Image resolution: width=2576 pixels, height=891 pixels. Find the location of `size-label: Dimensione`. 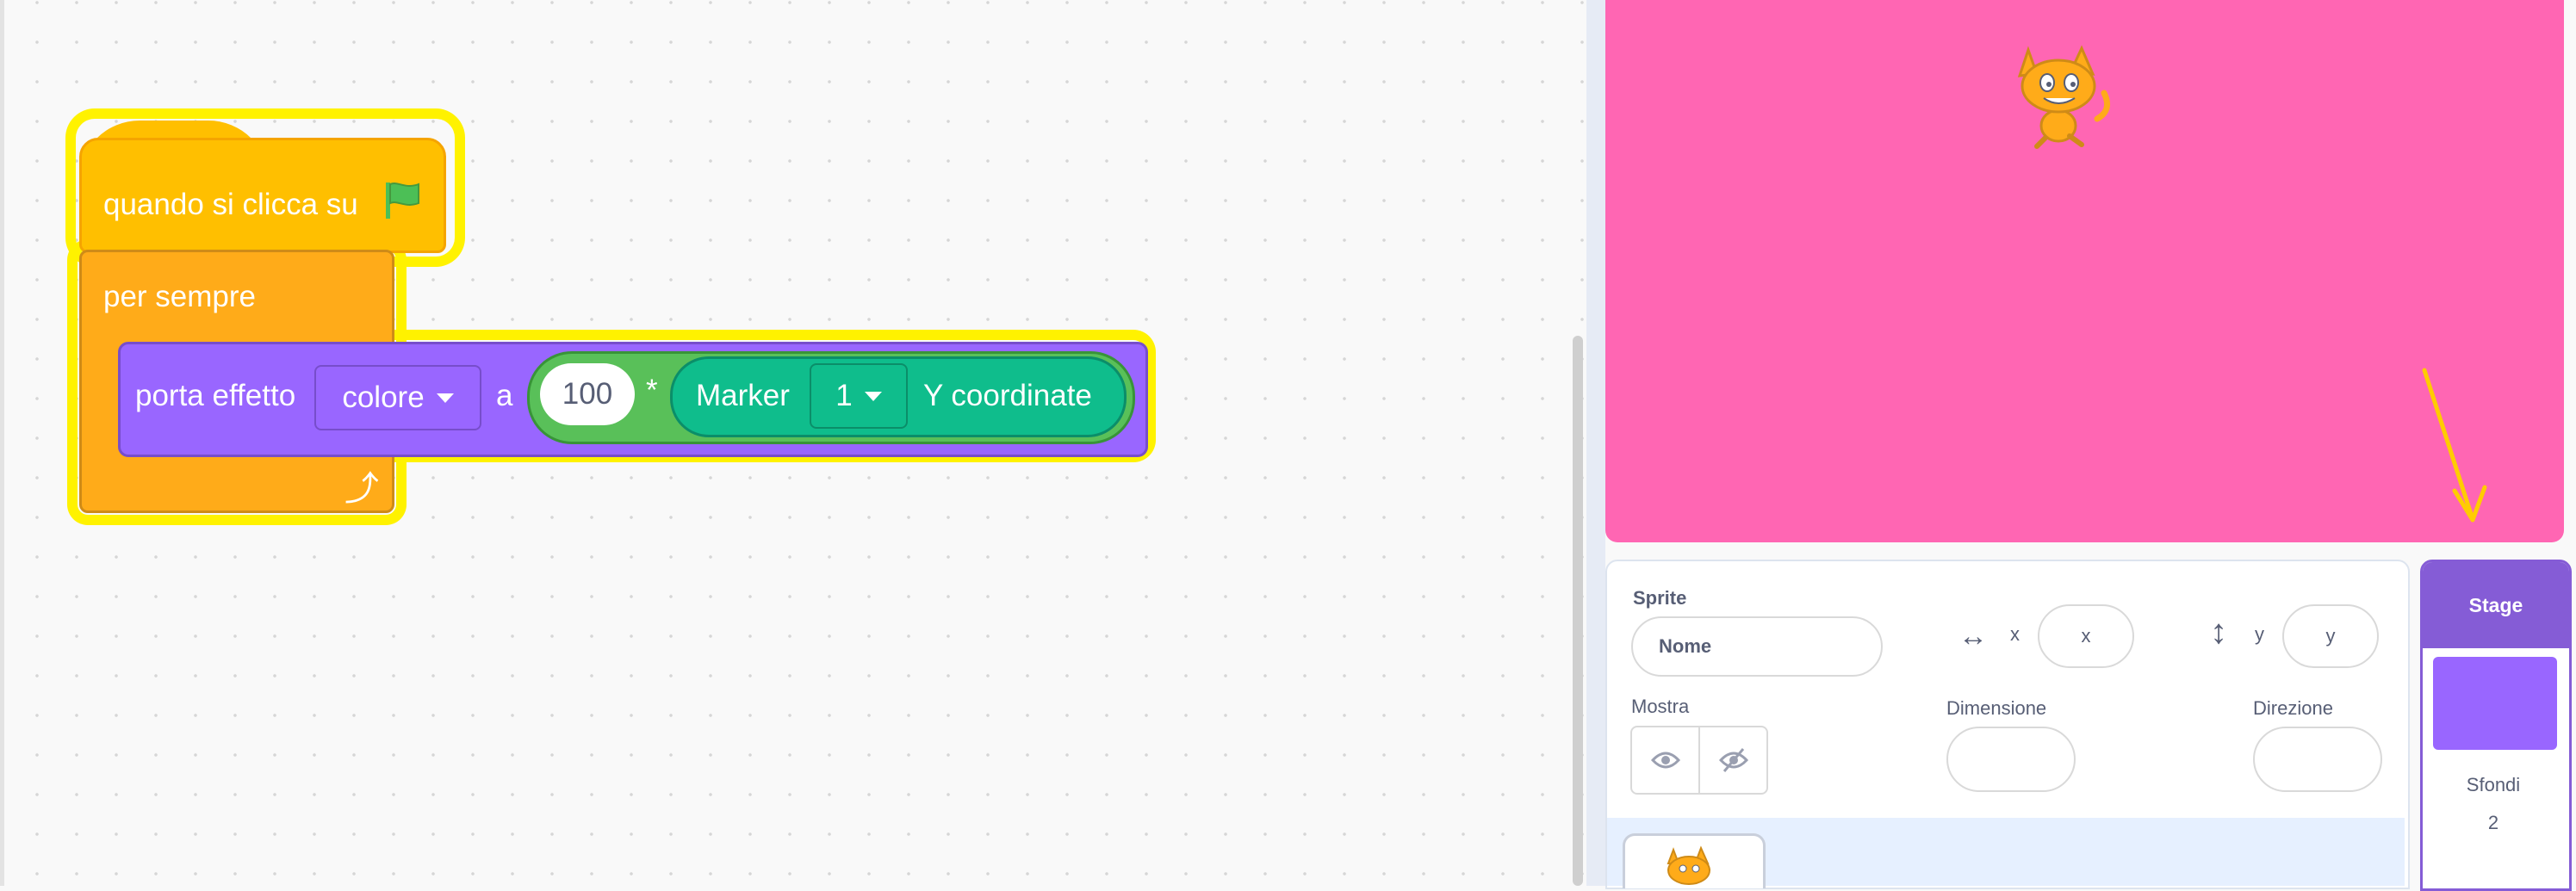

size-label: Dimensione is located at coordinates (1996, 708).